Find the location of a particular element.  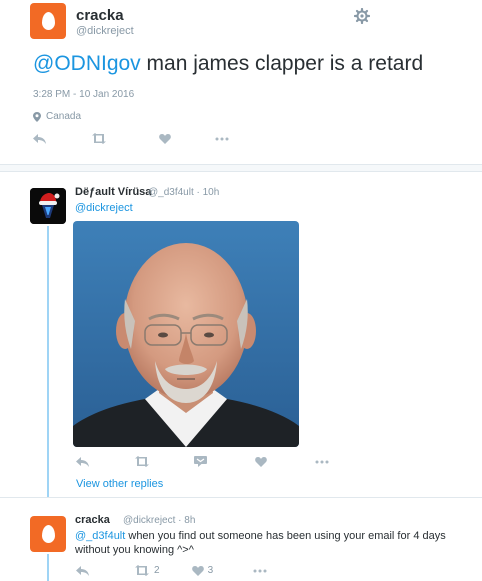

dm-icon is located at coordinates (200, 461).